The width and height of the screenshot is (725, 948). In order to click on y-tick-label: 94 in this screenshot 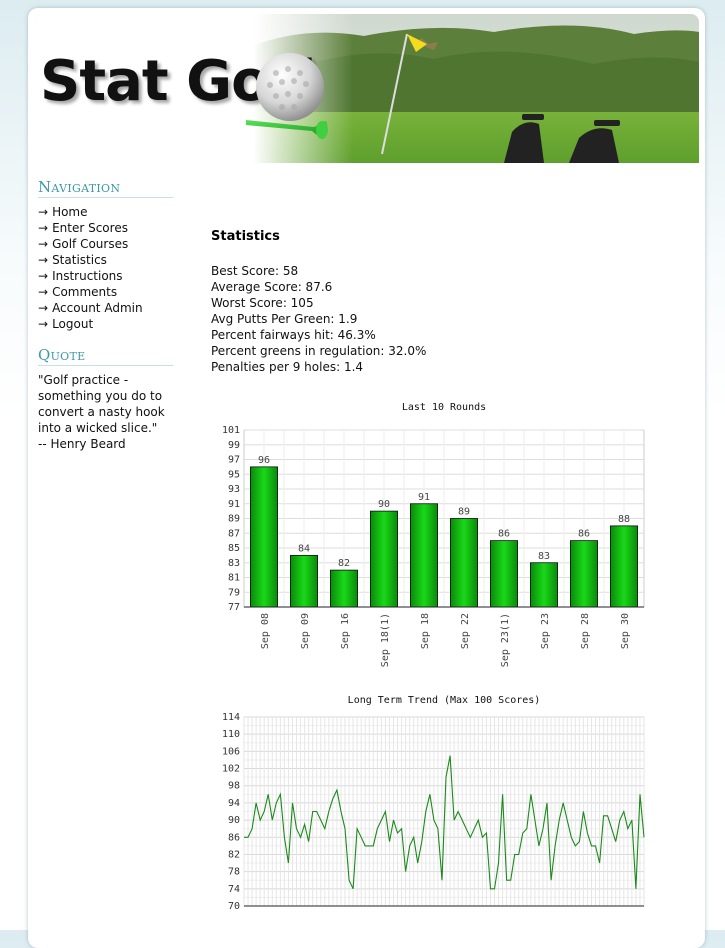, I will do `click(234, 803)`.